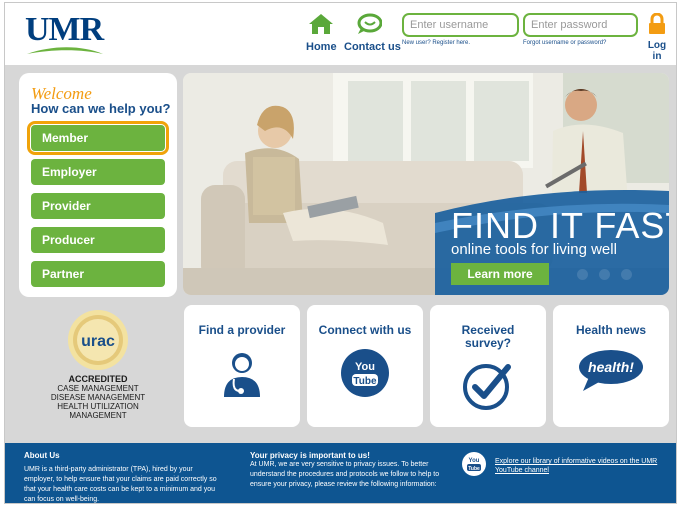  I want to click on umr-logo: UMR, so click(64, 33).